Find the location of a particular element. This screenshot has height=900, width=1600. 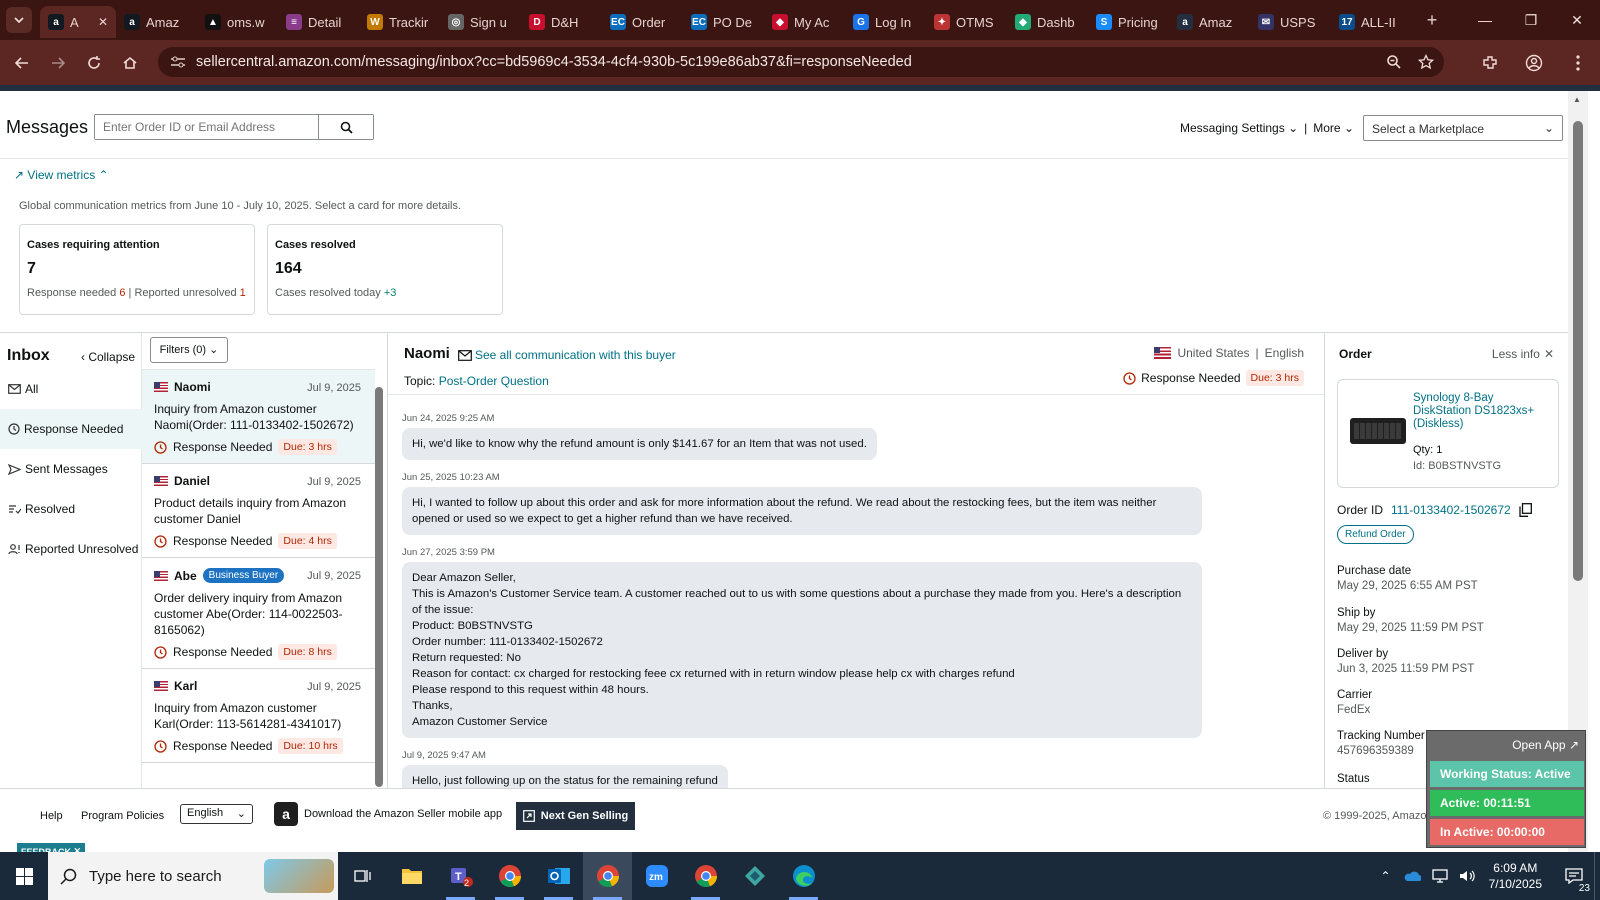

back-icon is located at coordinates (22, 63).